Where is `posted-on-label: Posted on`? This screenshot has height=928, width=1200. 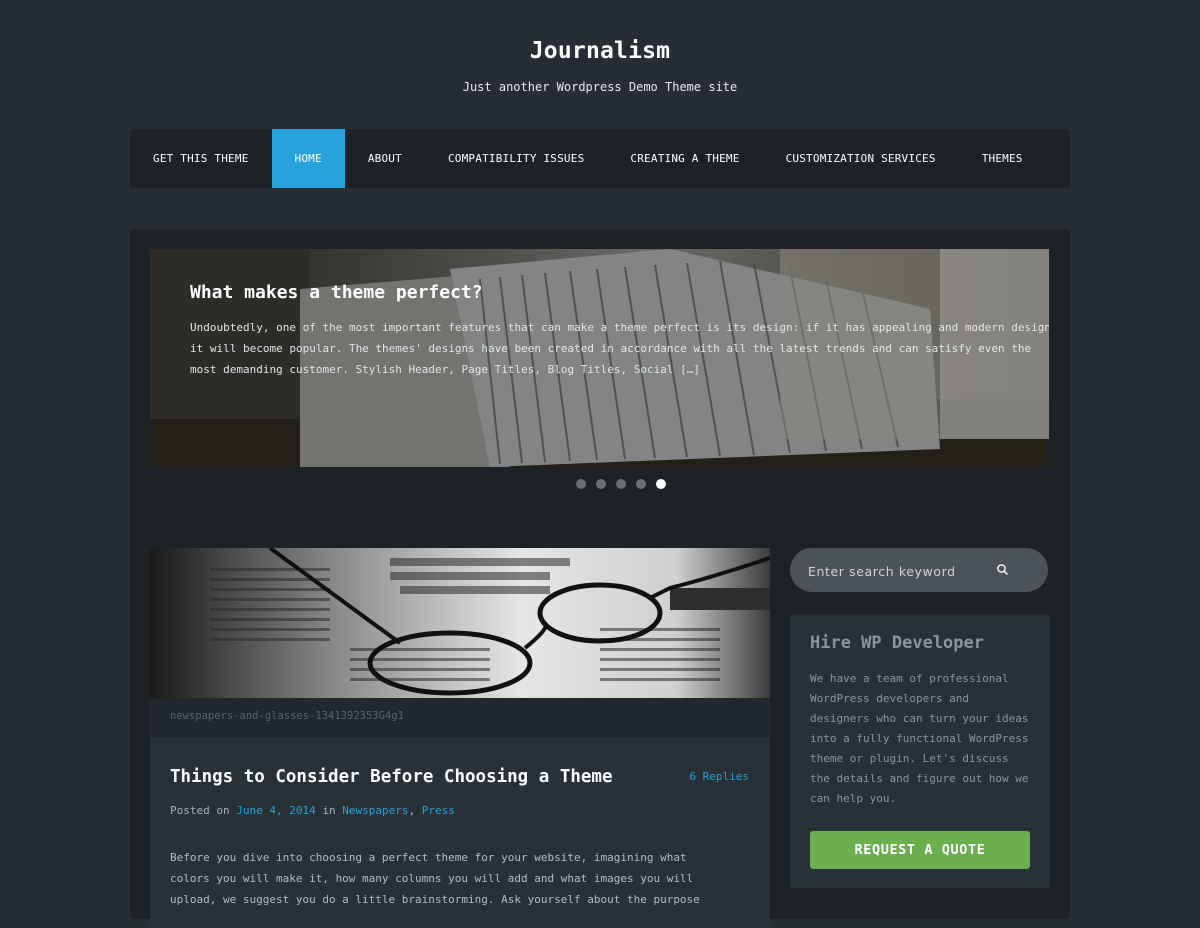 posted-on-label: Posted on is located at coordinates (200, 810).